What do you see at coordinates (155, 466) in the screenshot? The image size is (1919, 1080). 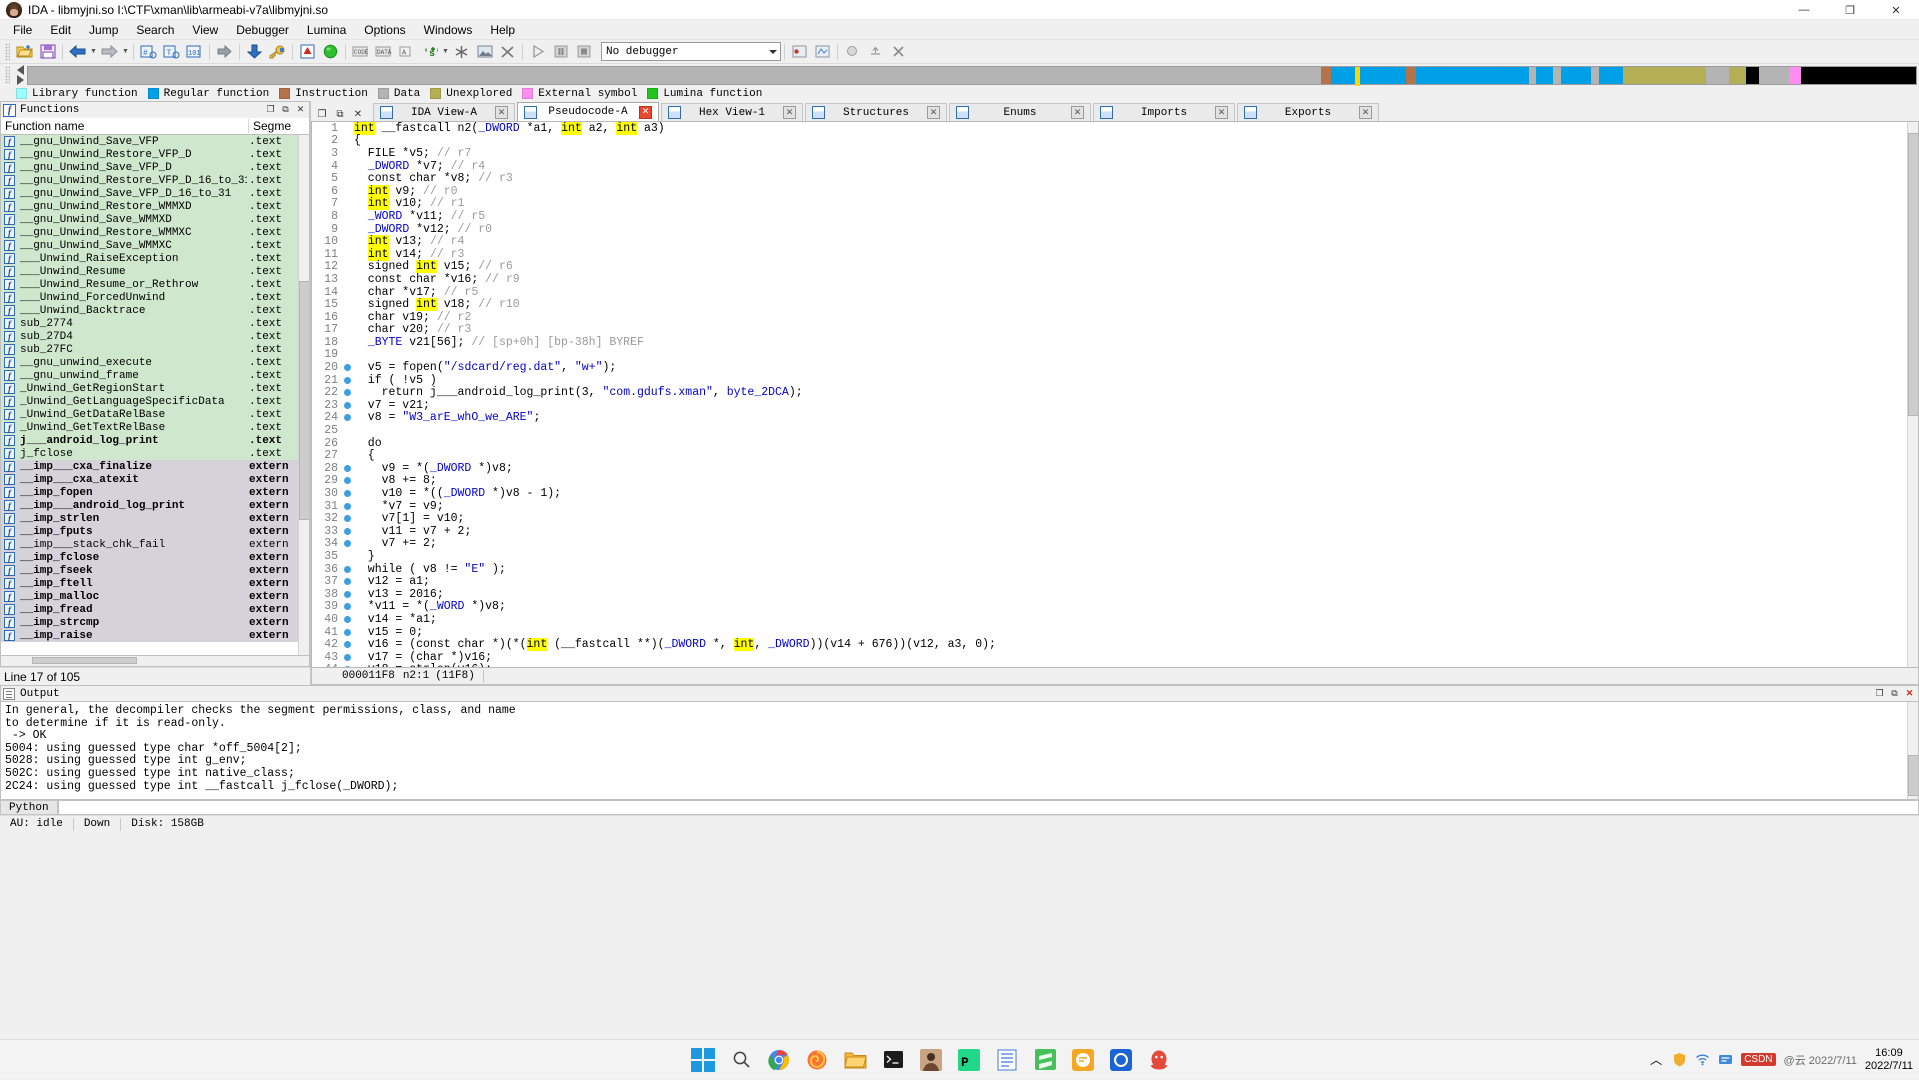 I see `function-list-row: f__imp___cxa_finalizeextern` at bounding box center [155, 466].